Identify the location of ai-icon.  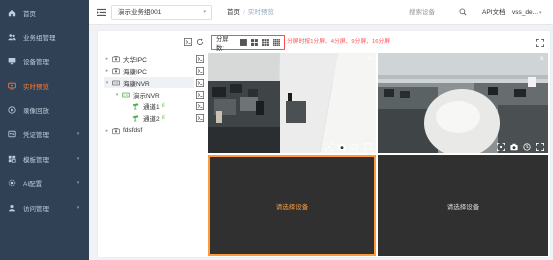
(12, 183).